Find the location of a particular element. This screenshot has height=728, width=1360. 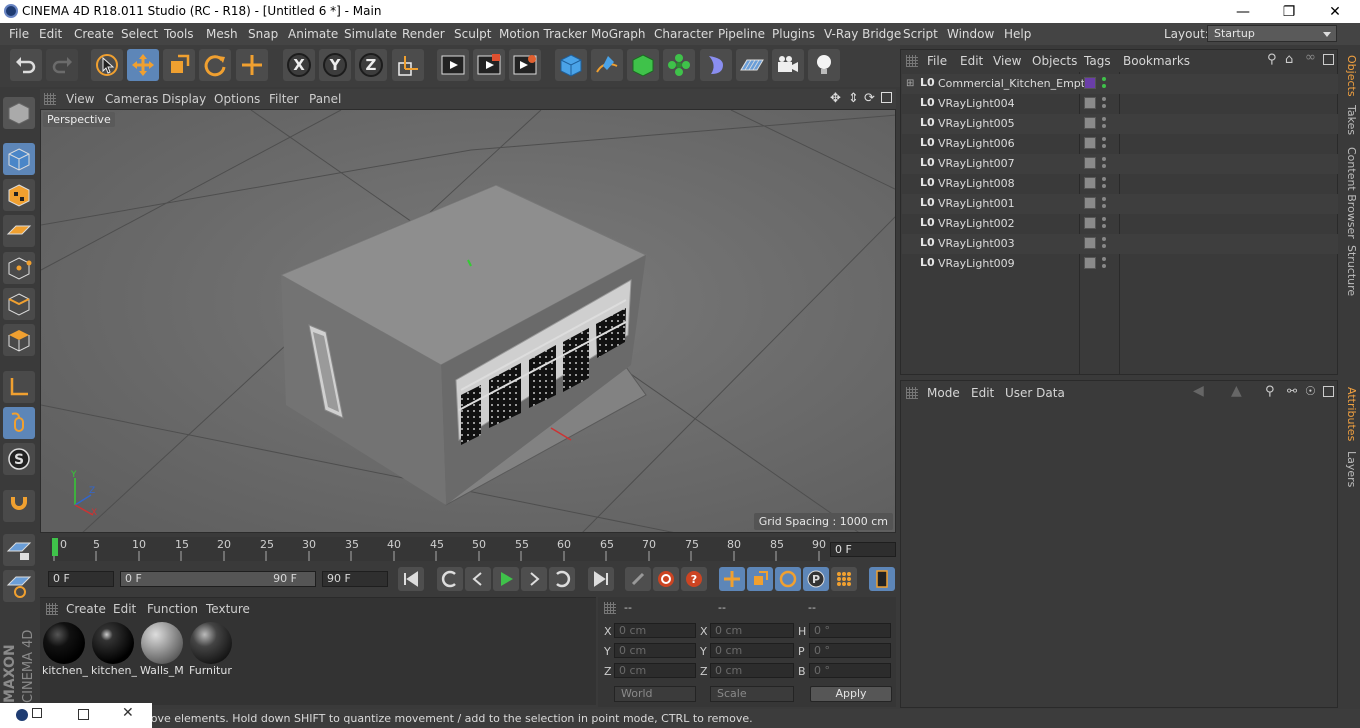

live-selection-icon is located at coordinates (107, 65).